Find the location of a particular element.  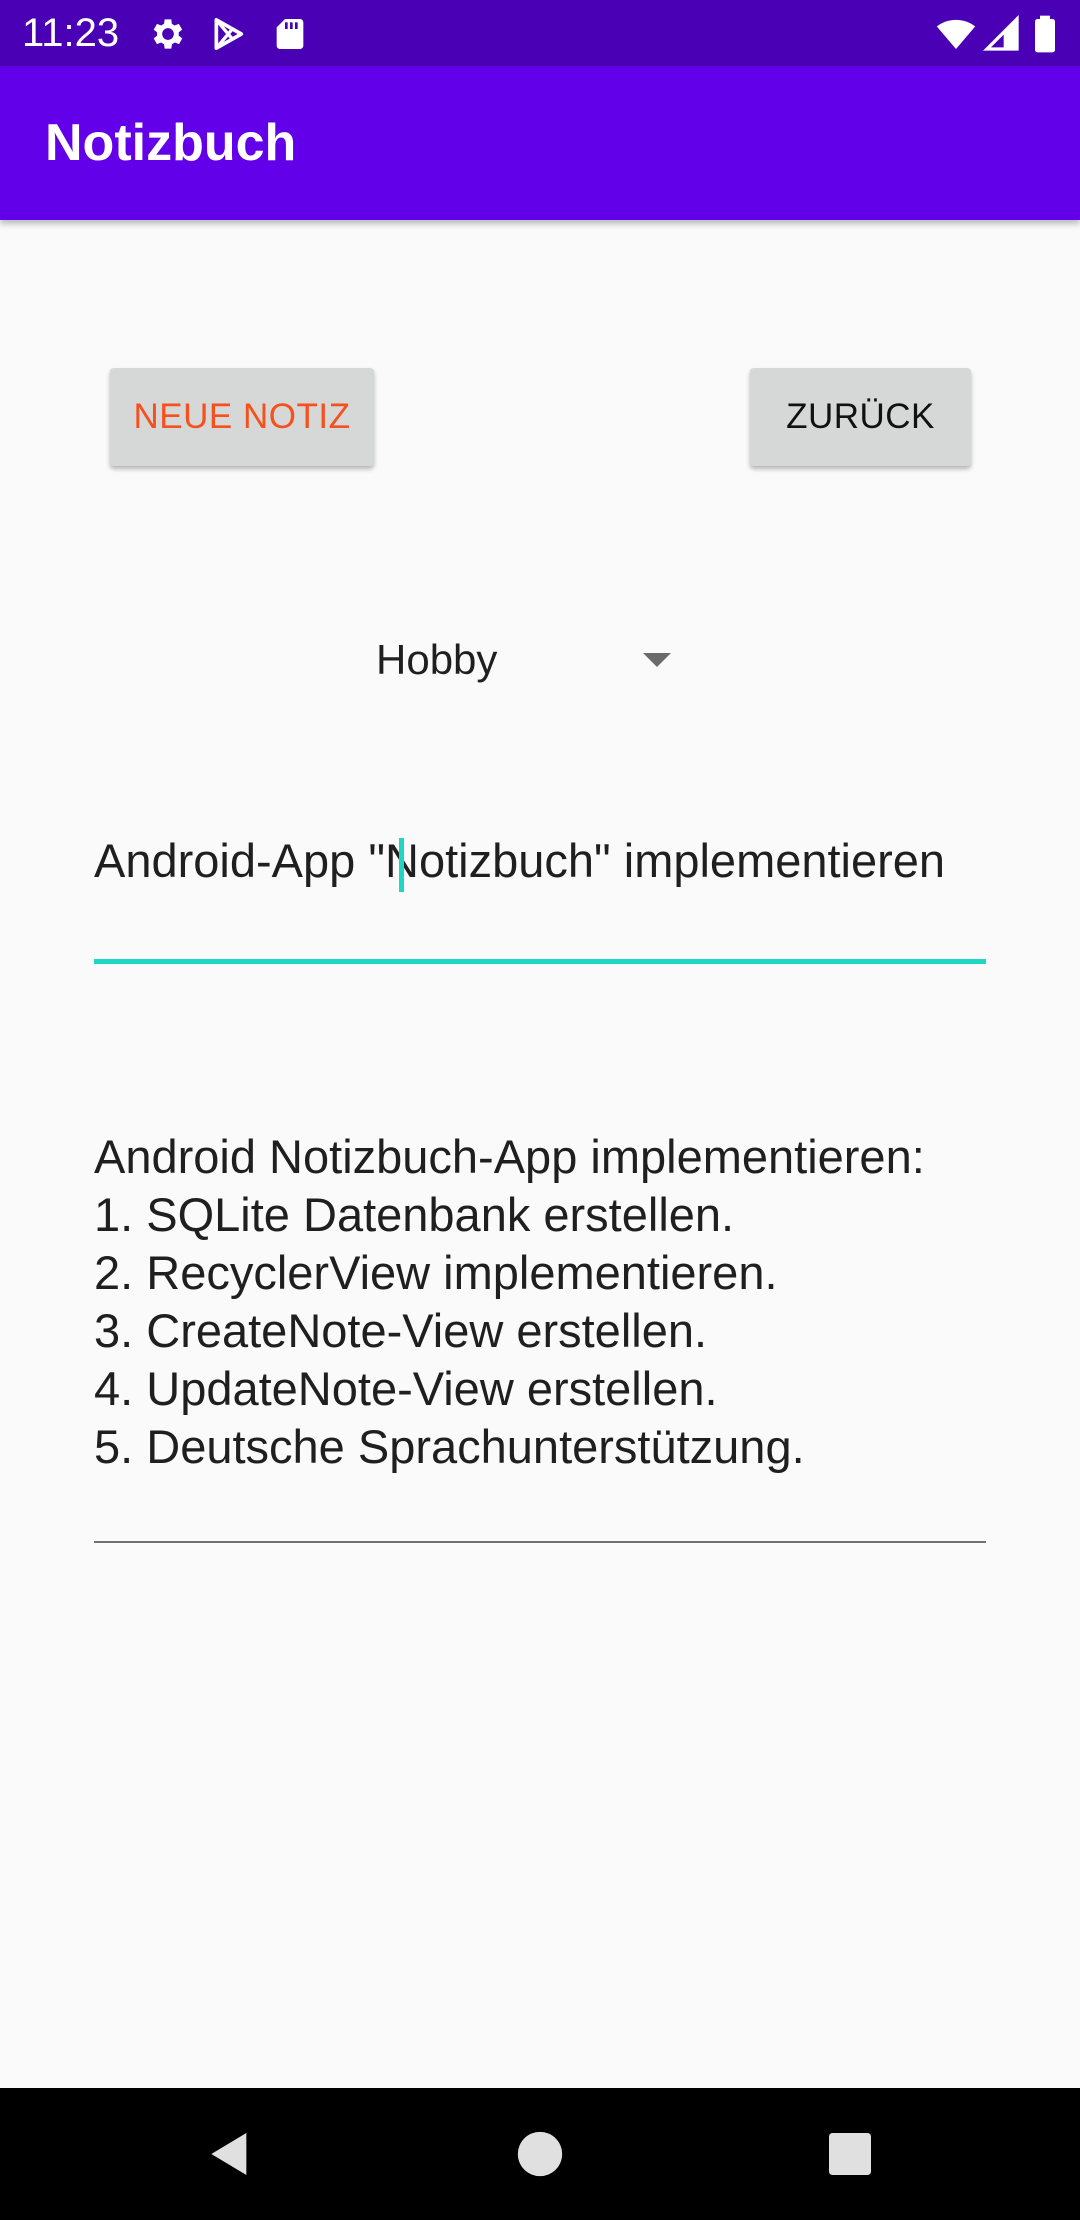

signal-icon is located at coordinates (1002, 34).